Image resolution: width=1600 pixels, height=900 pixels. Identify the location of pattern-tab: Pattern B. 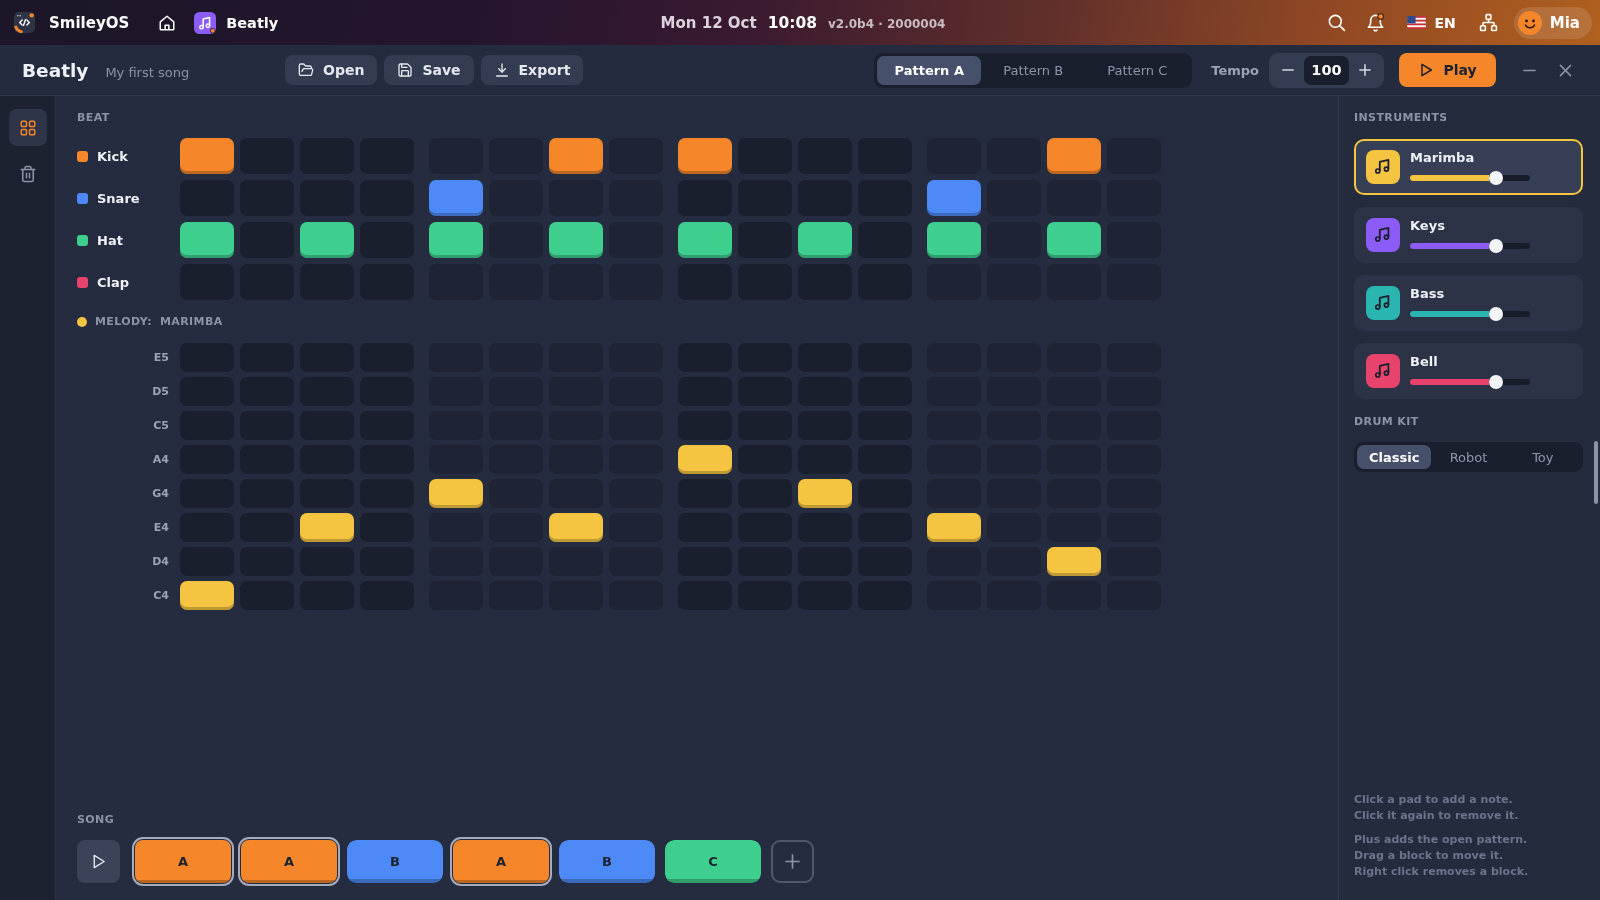
(1033, 70).